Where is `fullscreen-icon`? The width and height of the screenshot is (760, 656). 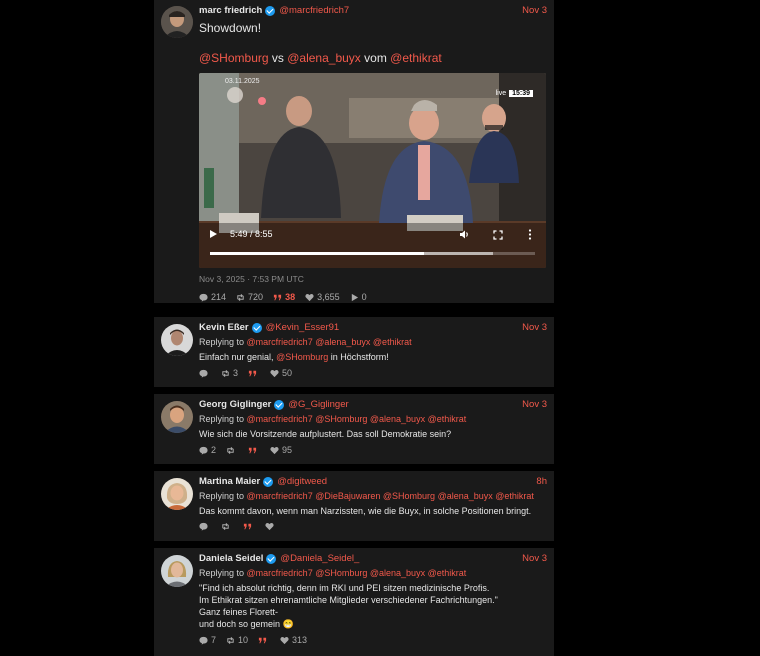
fullscreen-icon is located at coordinates (498, 235).